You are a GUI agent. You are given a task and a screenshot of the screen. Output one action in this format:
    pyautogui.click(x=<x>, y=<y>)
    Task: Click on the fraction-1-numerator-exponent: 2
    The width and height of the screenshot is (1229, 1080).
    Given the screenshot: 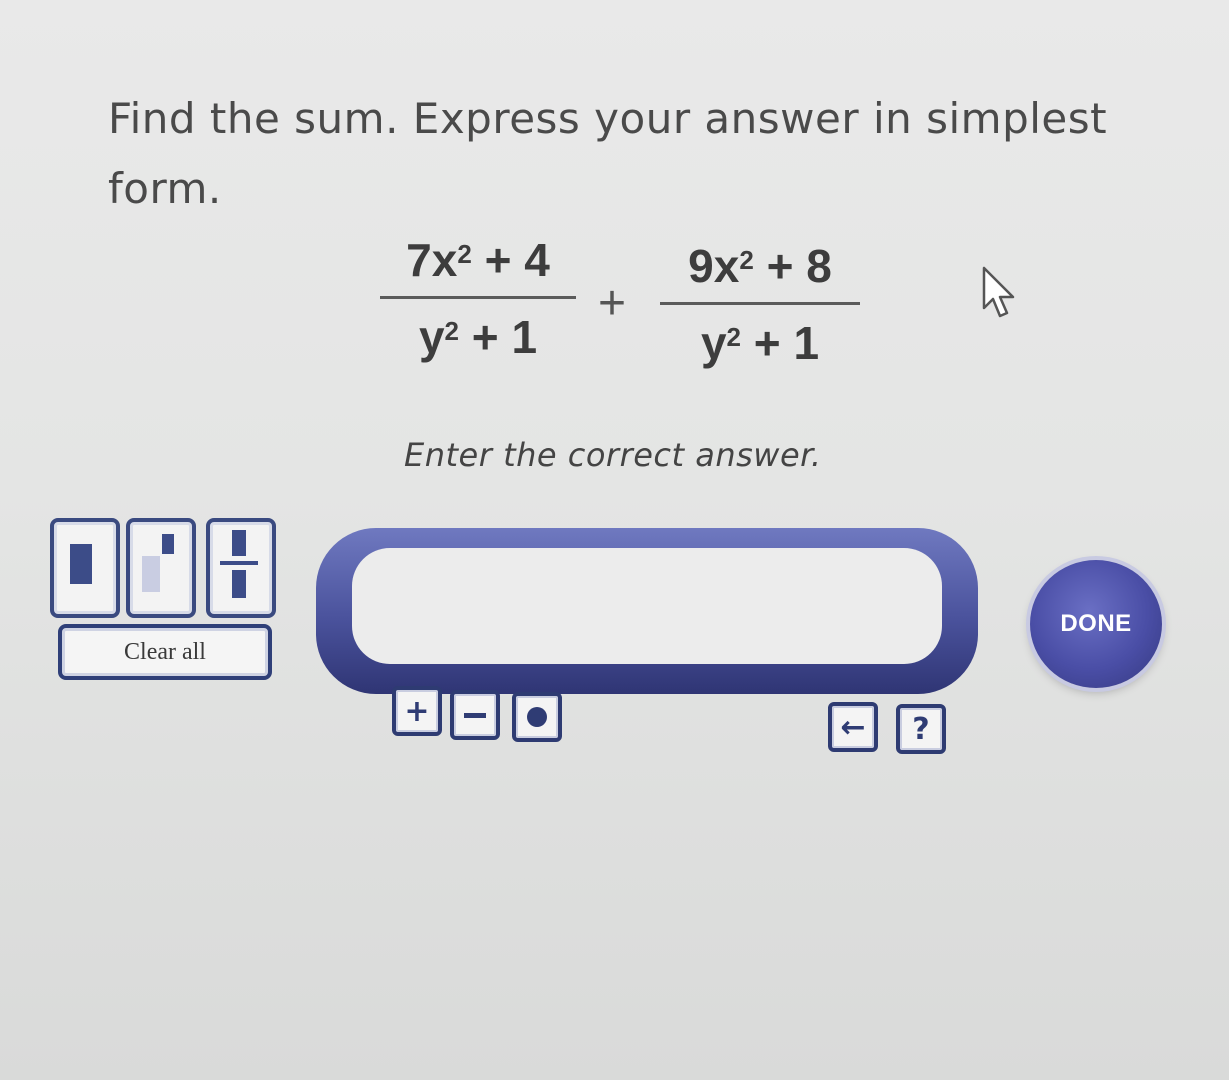 What is the action you would take?
    pyautogui.click(x=464, y=254)
    